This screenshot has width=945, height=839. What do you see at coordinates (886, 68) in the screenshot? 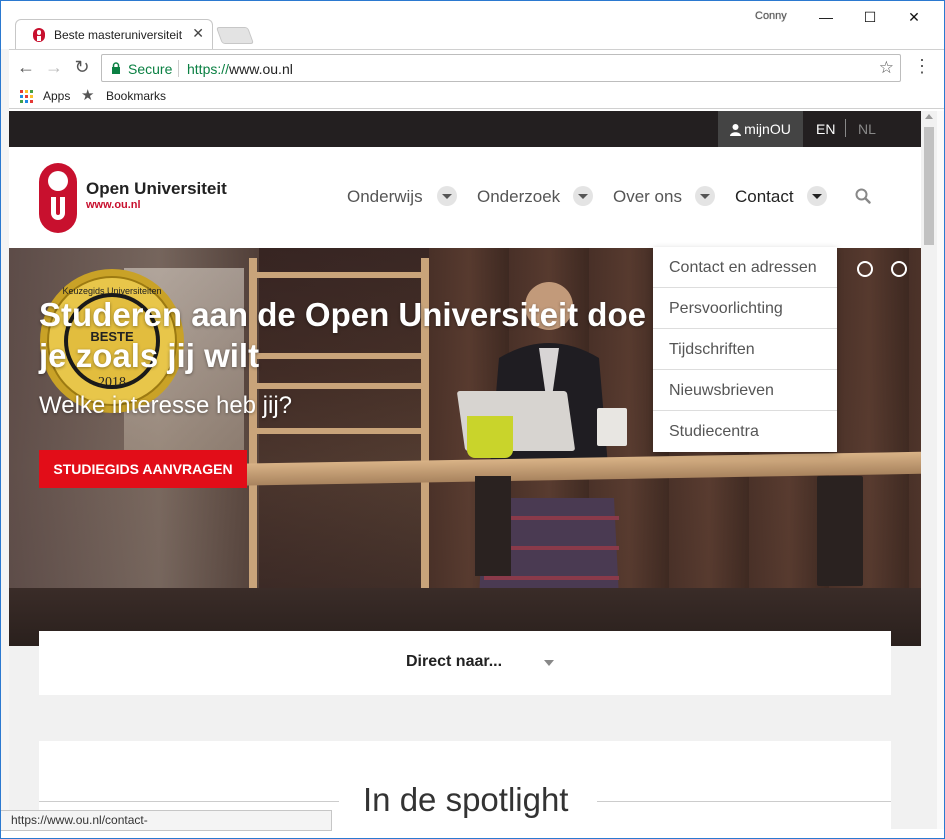
I see `bookmark-star-icon: ☆` at bounding box center [886, 68].